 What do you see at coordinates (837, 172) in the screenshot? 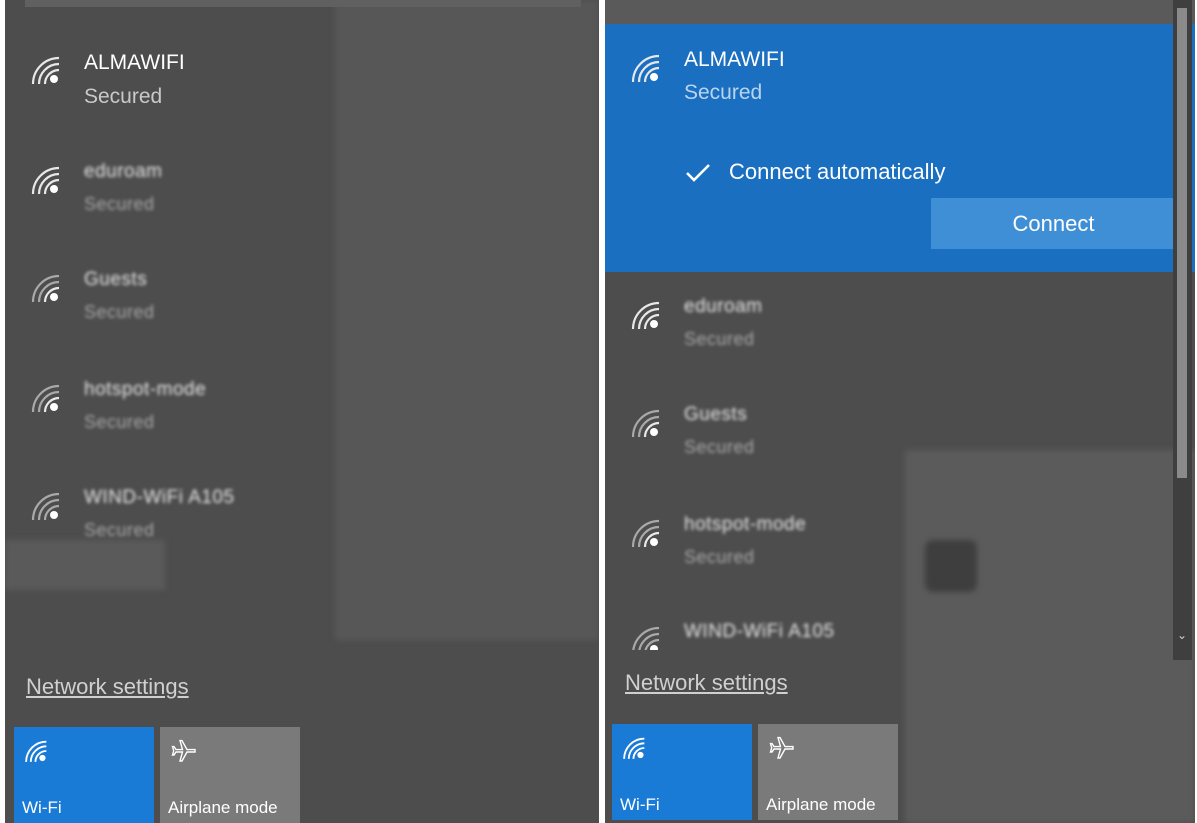
I see `connect-automatically-checkbox-label: Connect automatically` at bounding box center [837, 172].